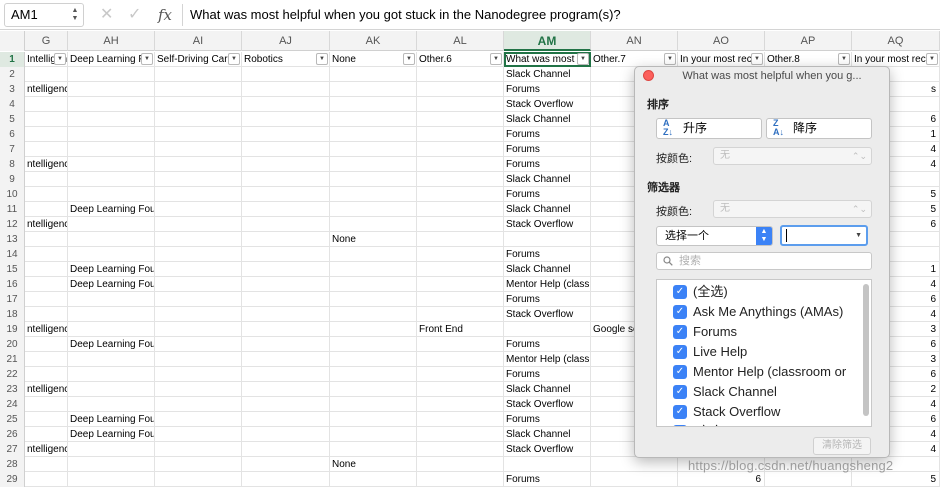 The height and width of the screenshot is (490, 940). What do you see at coordinates (12, 164) in the screenshot?
I see `row-number: 8` at bounding box center [12, 164].